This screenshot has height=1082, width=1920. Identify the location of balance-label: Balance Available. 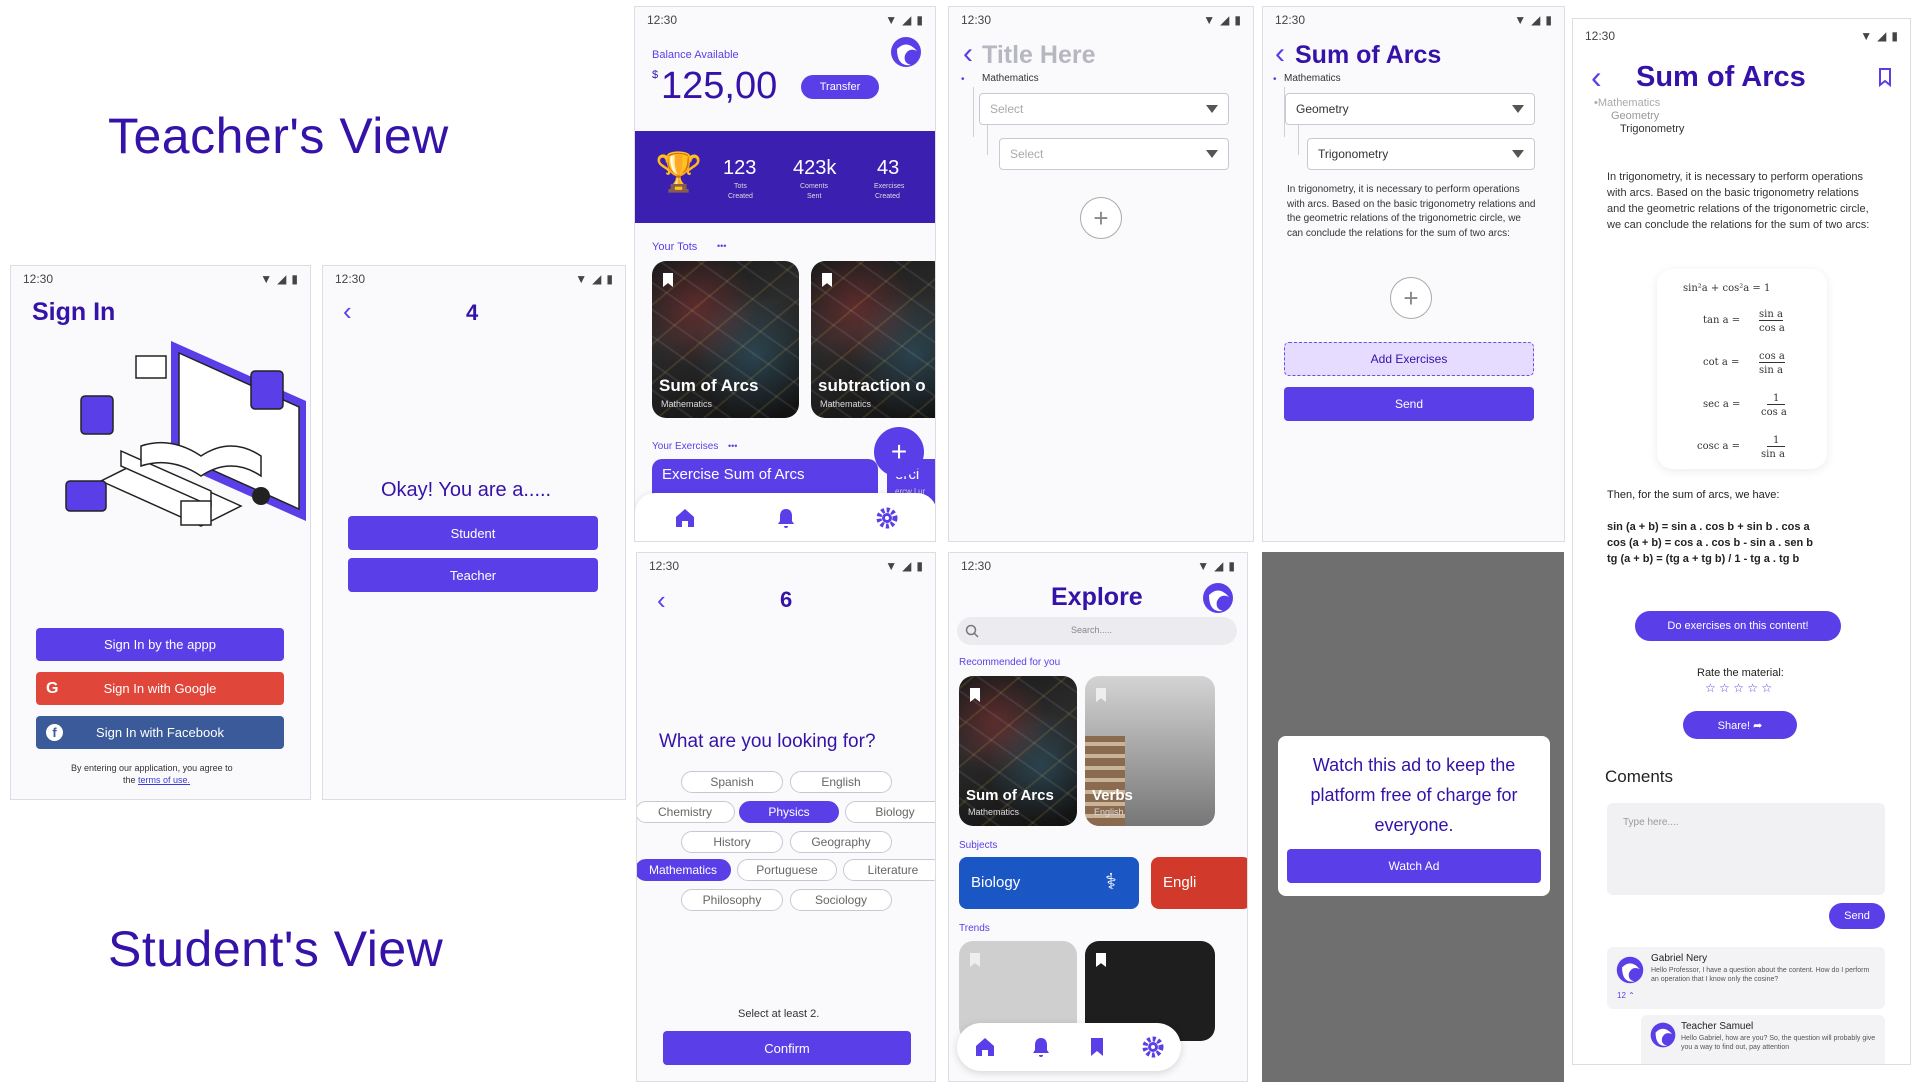
(695, 55).